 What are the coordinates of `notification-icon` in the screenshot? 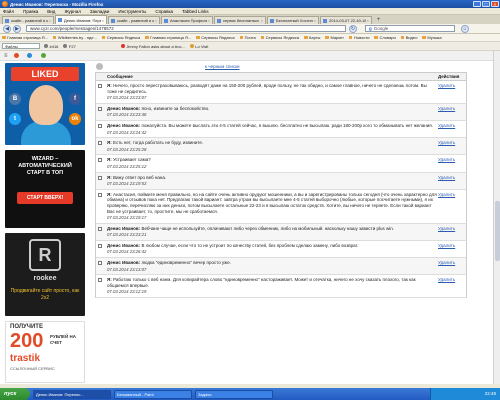 It's located at (17, 55).